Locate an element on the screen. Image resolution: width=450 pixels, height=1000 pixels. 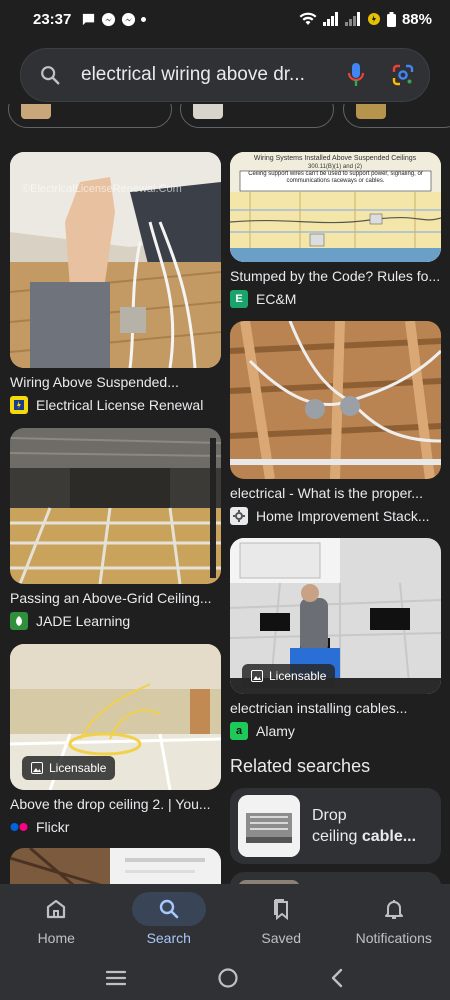
source-name: Flickr is located at coordinates (53, 827).